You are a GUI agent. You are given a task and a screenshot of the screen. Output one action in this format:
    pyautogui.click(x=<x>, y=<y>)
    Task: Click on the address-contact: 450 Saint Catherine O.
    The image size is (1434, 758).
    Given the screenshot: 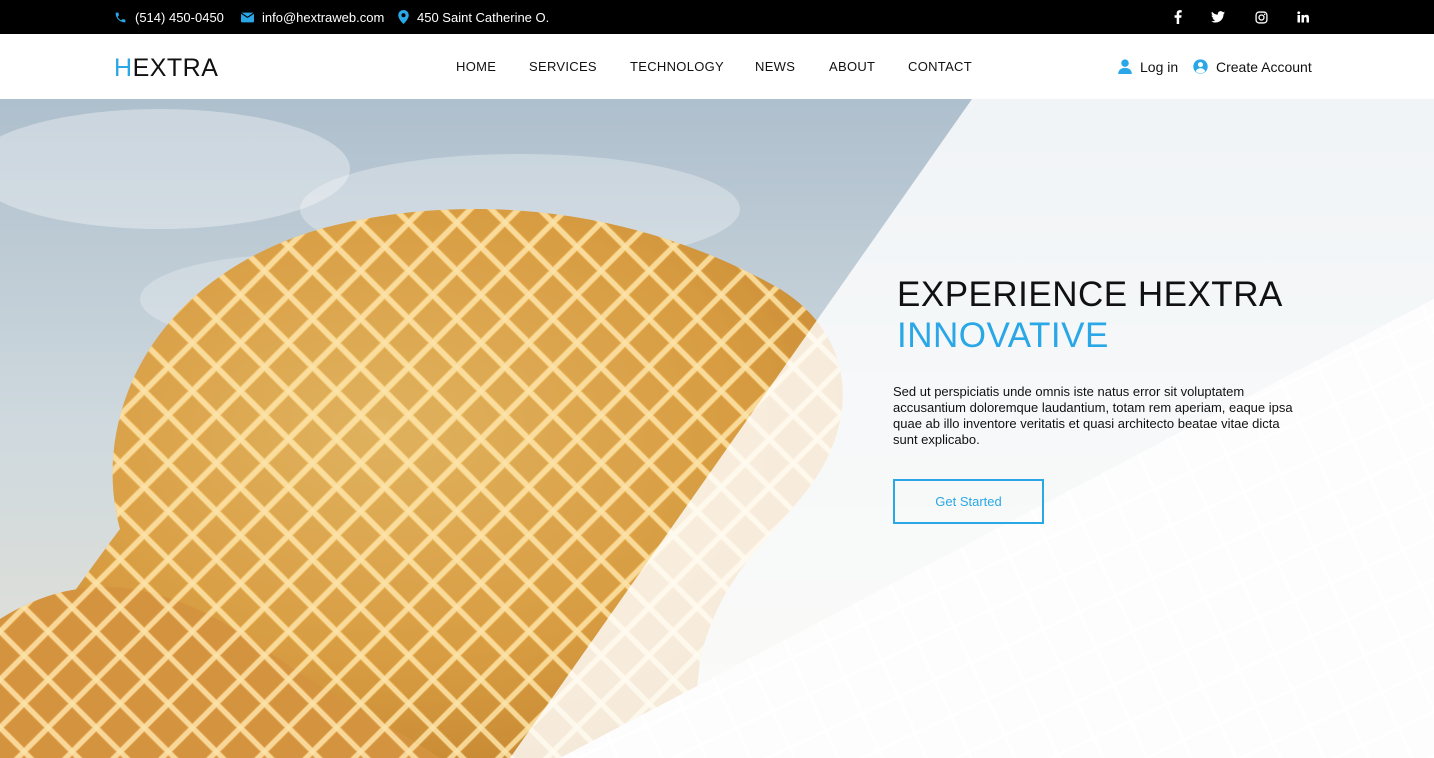 What is the action you would take?
    pyautogui.click(x=473, y=17)
    